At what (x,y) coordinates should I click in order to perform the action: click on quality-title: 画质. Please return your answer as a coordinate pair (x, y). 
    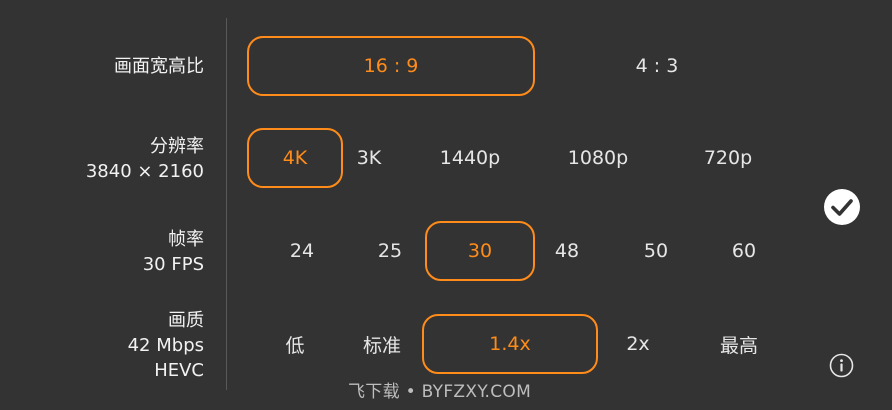
    Looking at the image, I should click on (186, 320).